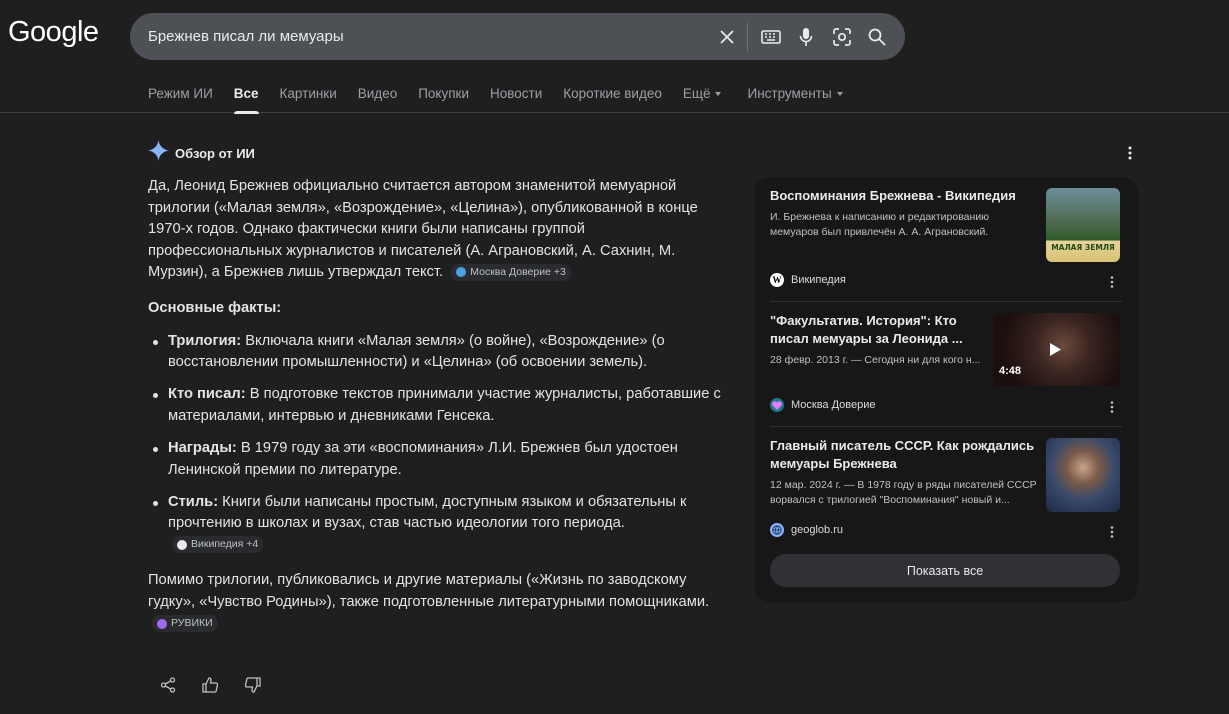  Describe the element at coordinates (817, 530) in the screenshot. I see `source-site-name: geoglob.ru` at that location.